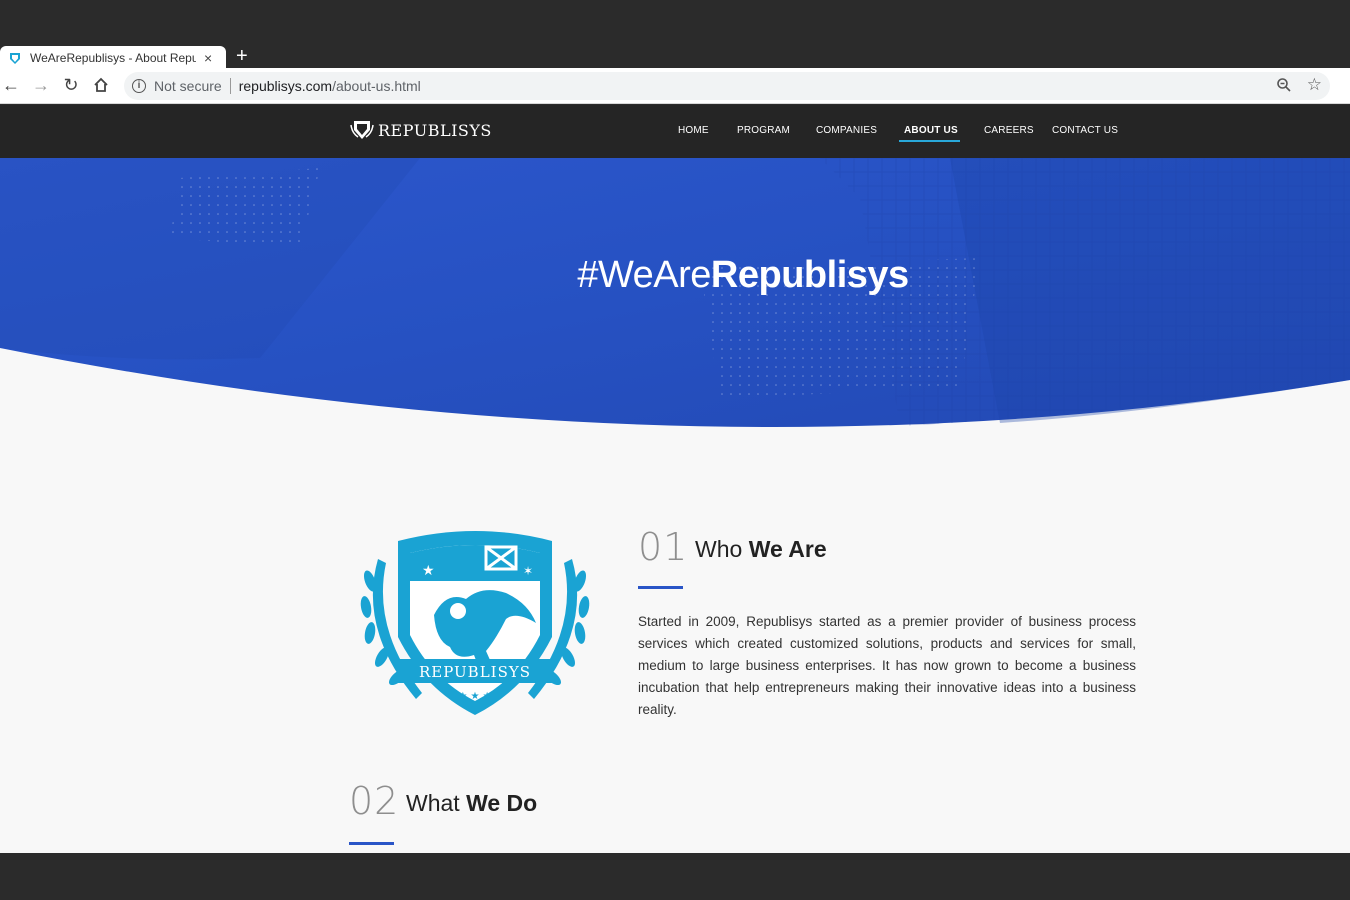 The width and height of the screenshot is (1350, 900). Describe the element at coordinates (362, 130) in the screenshot. I see `crest-logo-icon` at that location.